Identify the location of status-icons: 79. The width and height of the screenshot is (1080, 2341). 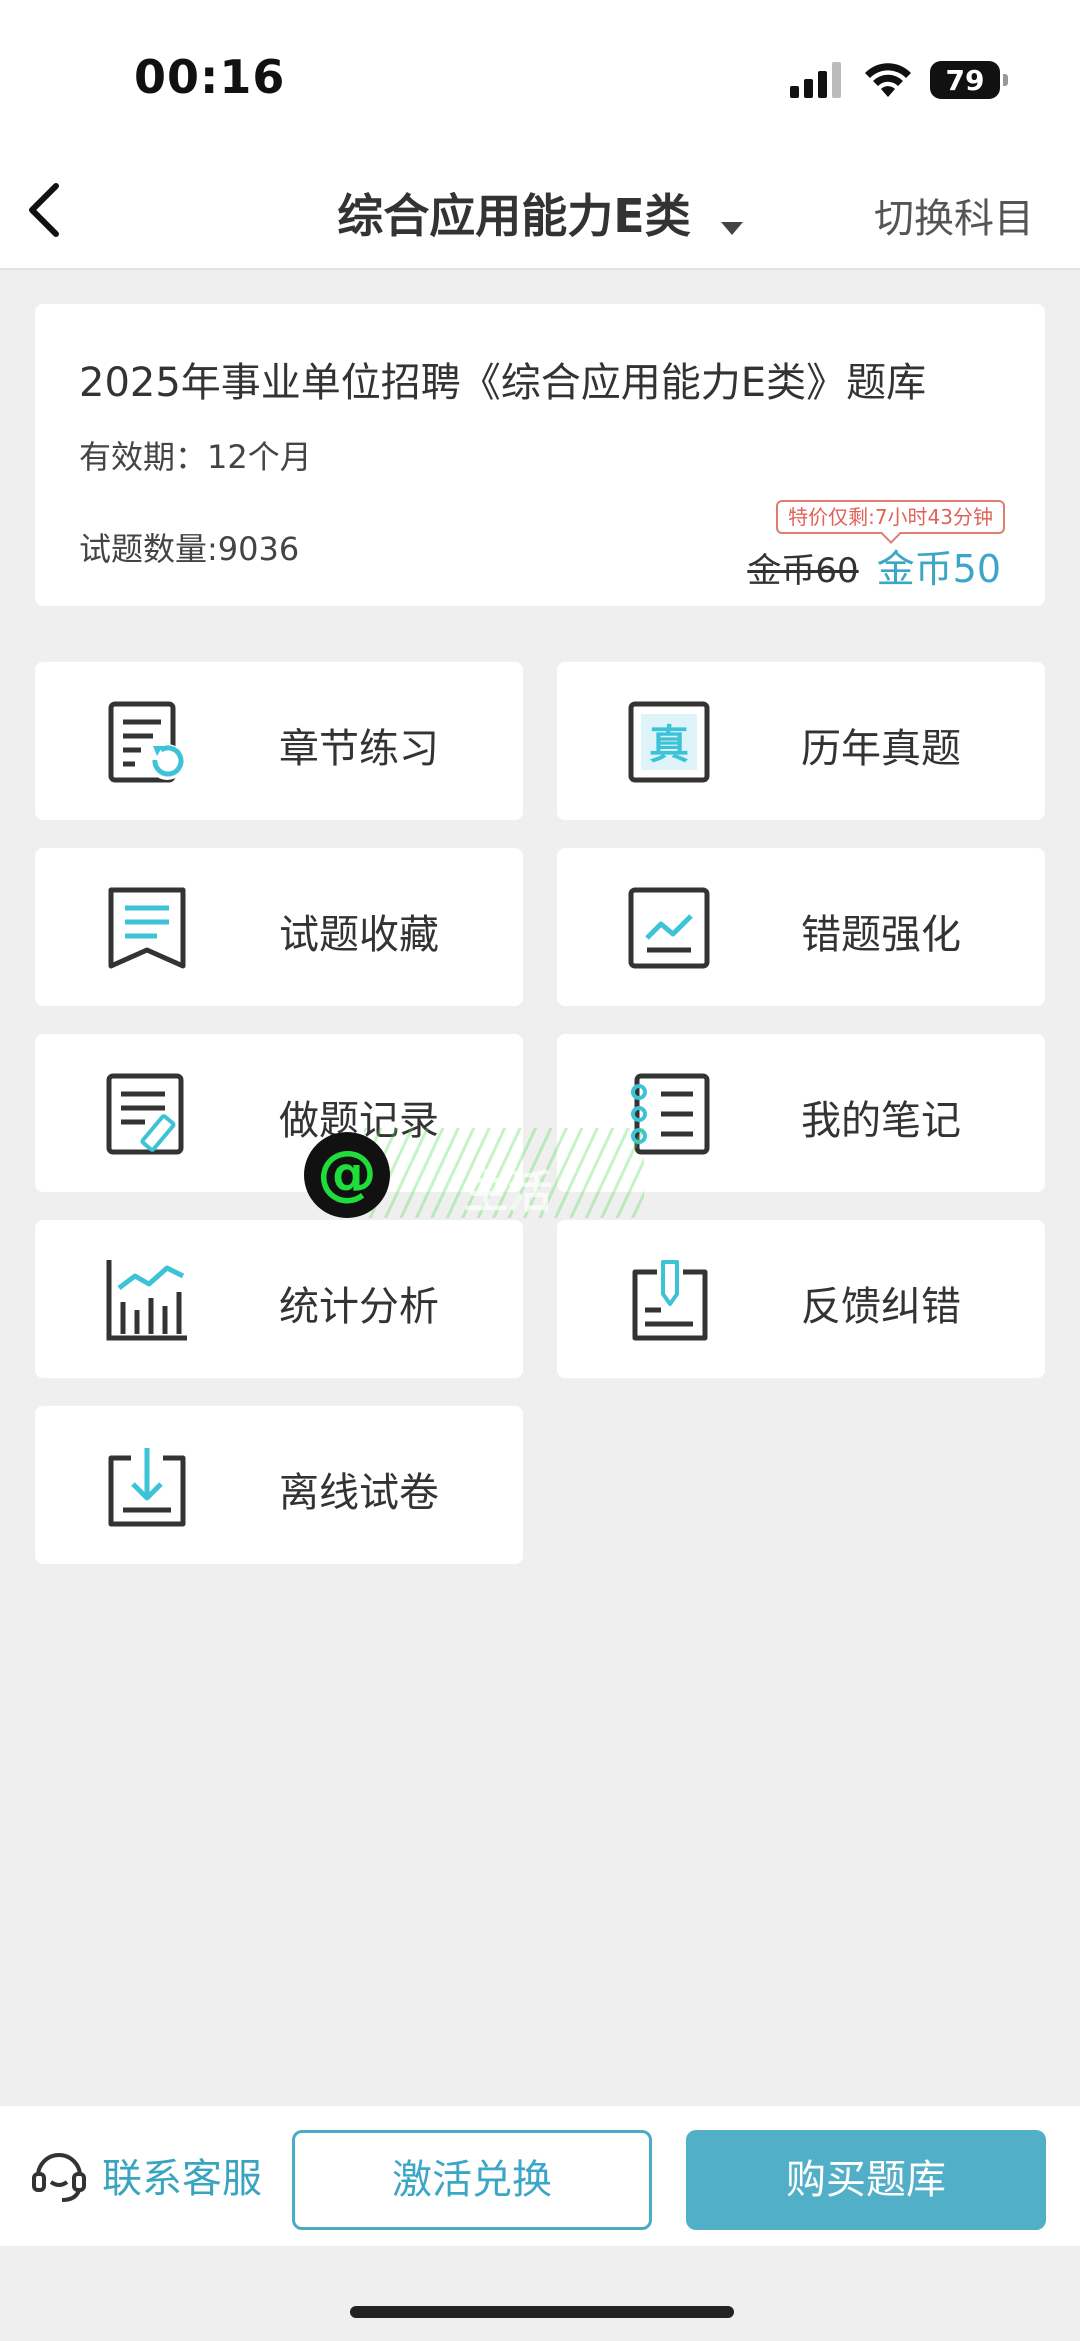
(899, 80).